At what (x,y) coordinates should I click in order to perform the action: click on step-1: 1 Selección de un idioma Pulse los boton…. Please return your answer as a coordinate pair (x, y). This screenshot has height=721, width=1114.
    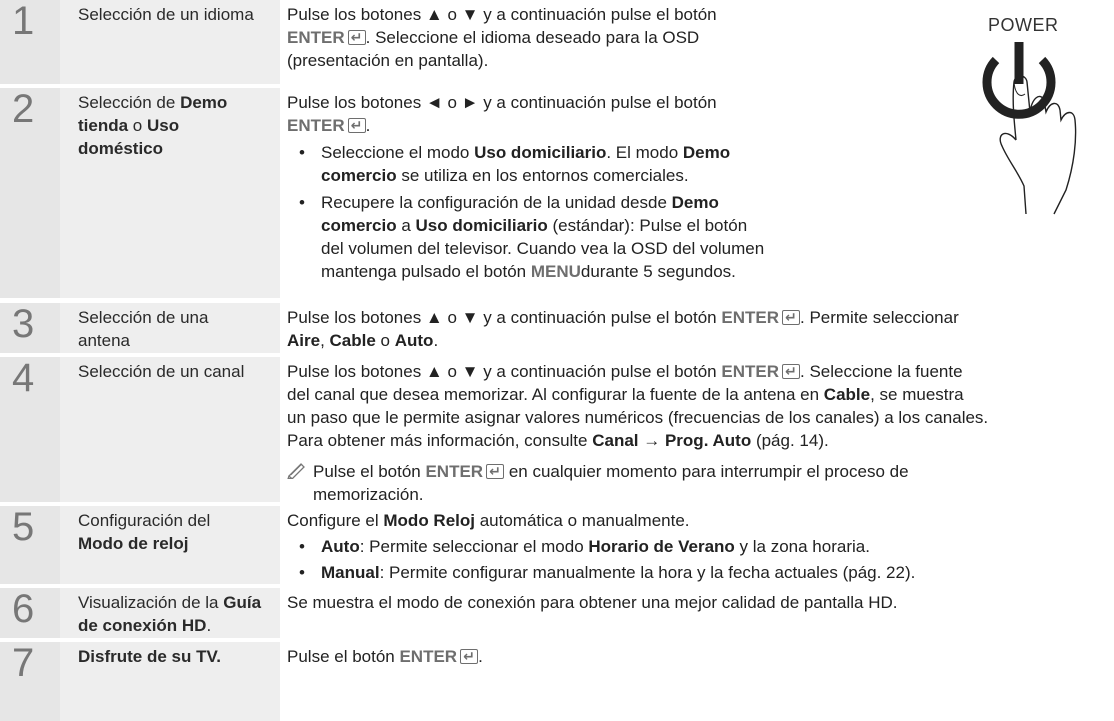
    Looking at the image, I should click on (557, 42).